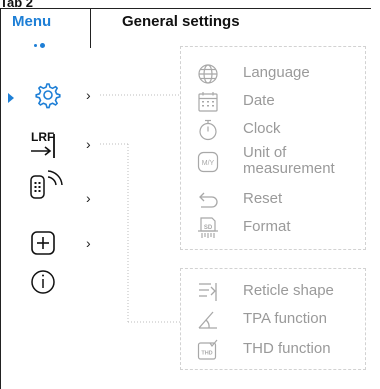 The height and width of the screenshot is (389, 380). I want to click on option-label: THD function, so click(287, 348).